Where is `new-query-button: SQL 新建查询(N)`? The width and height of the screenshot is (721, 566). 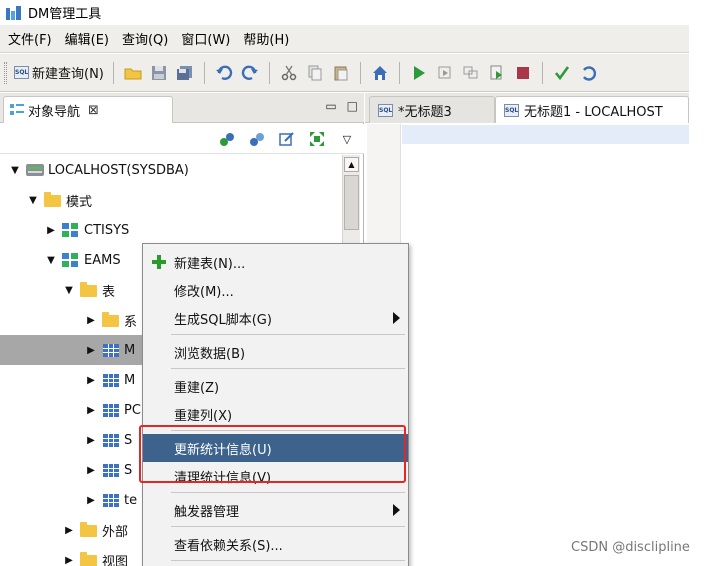
new-query-button: SQL 新建查询(N) is located at coordinates (59, 73).